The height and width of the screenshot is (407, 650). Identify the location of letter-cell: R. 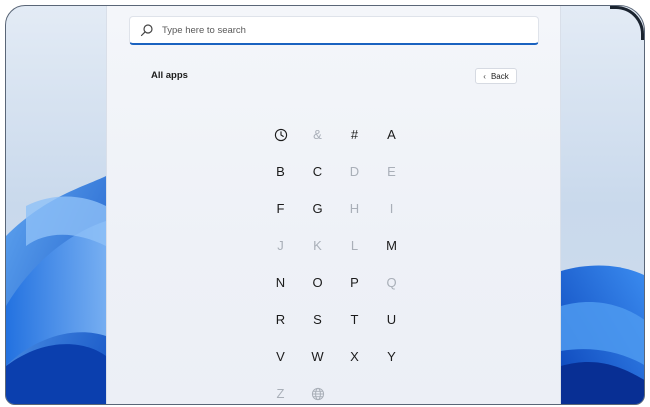
(280, 319).